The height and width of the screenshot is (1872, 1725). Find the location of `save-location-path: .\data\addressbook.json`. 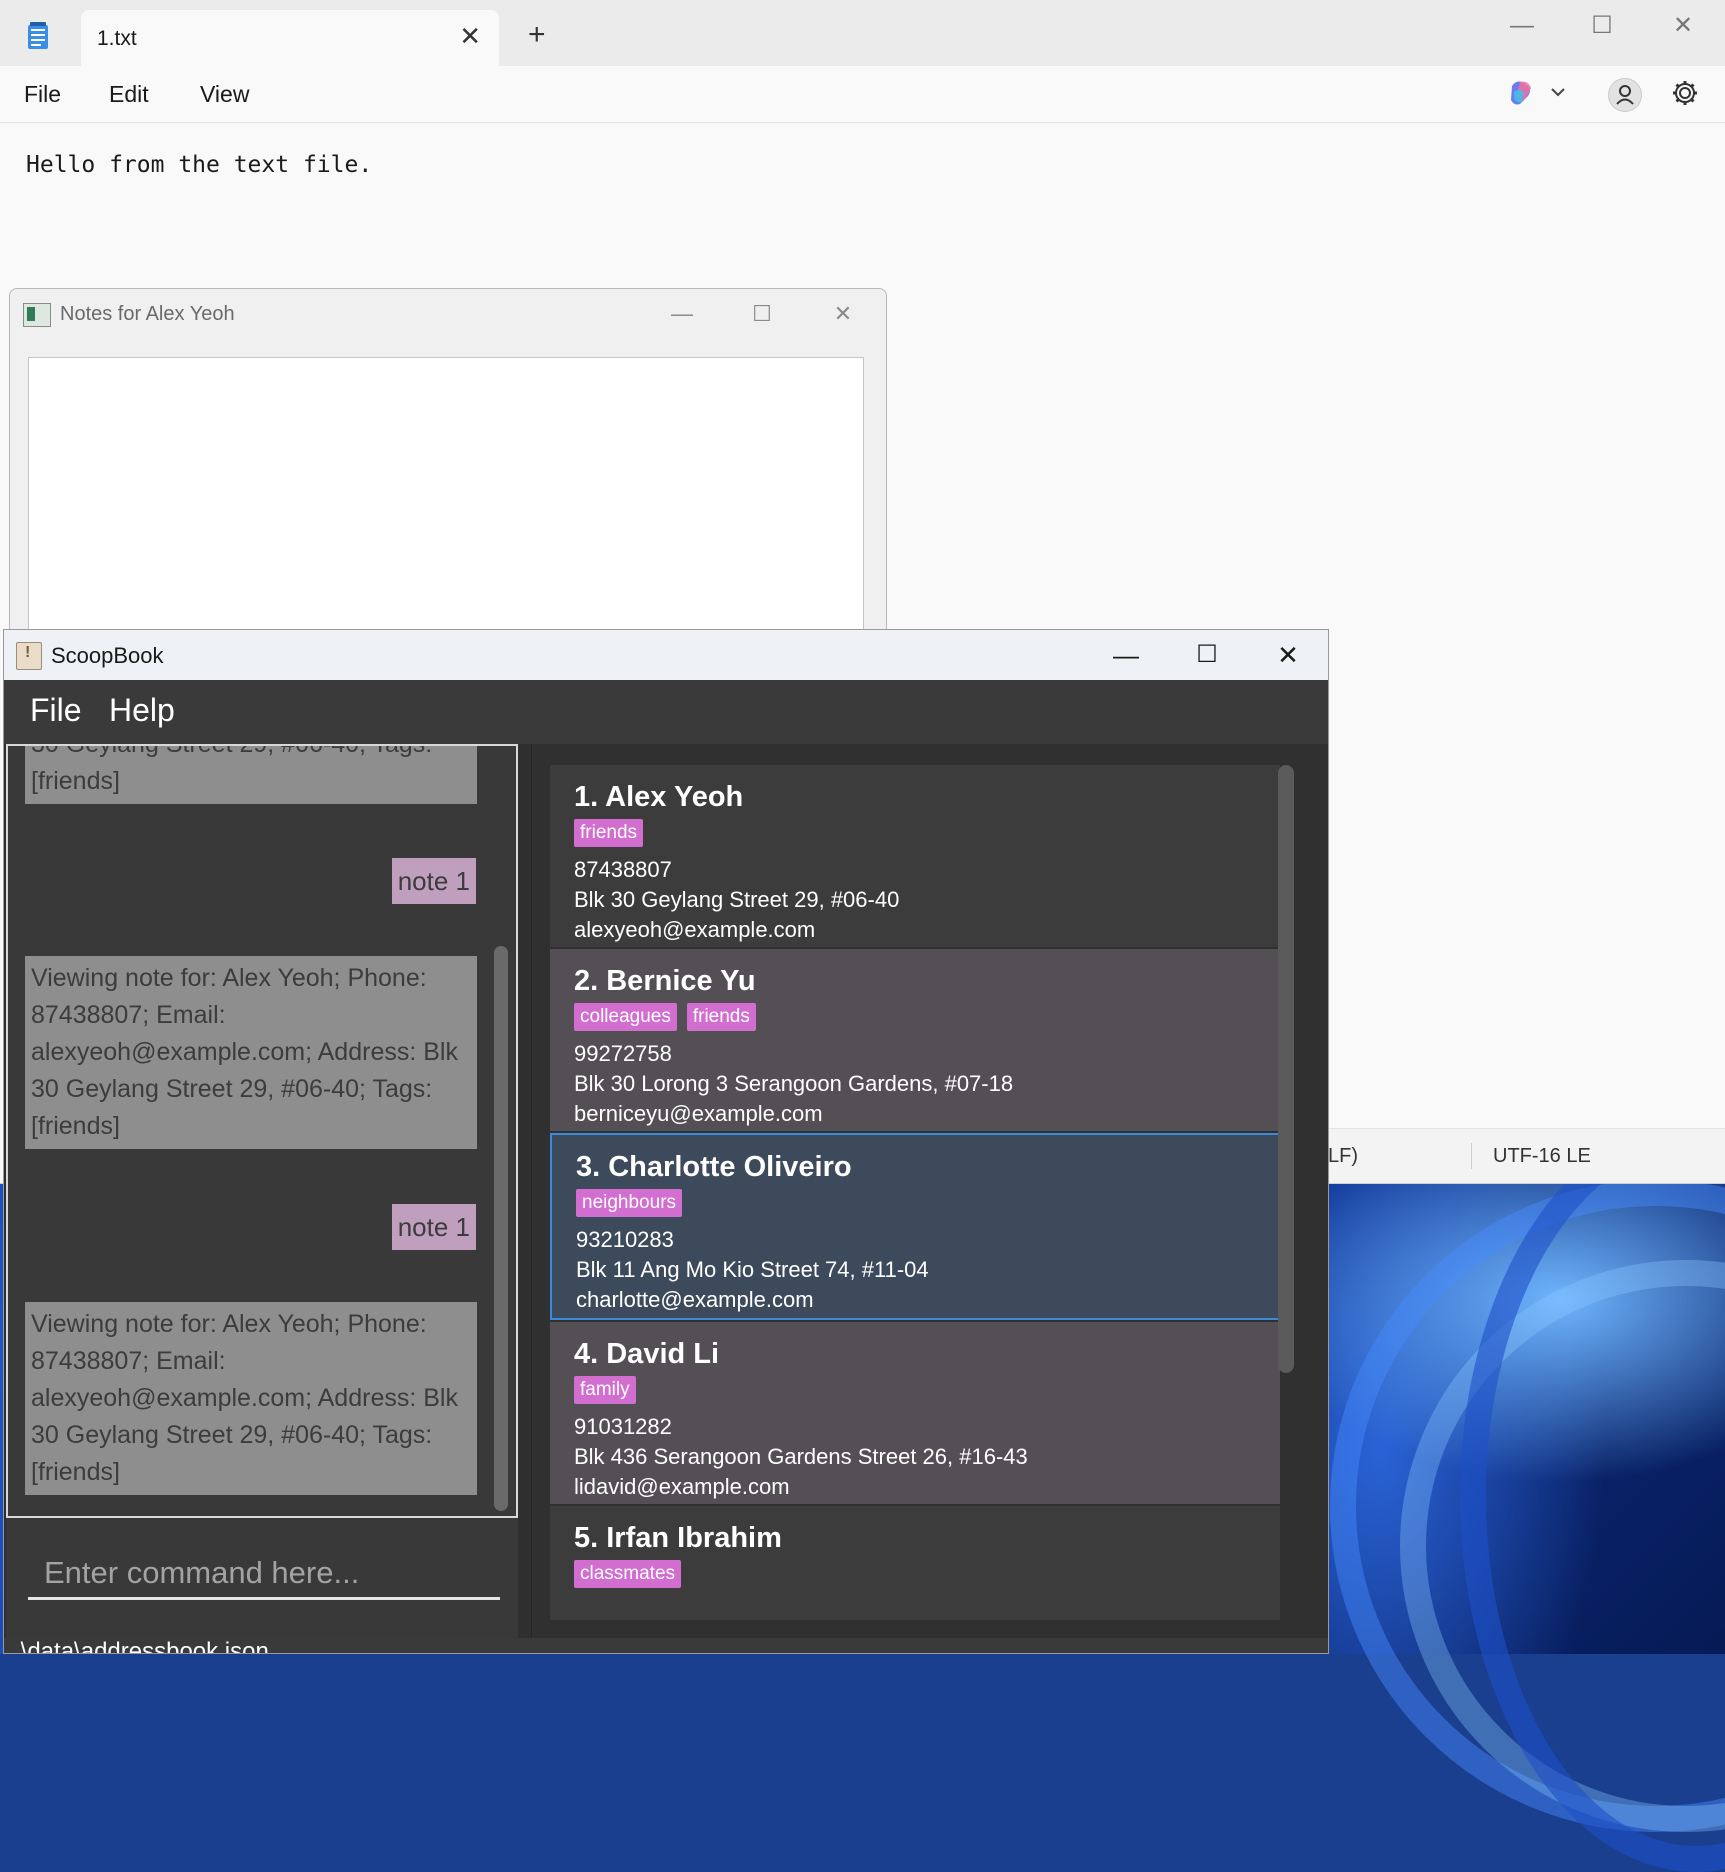

save-location-path: .\data\addressbook.json is located at coordinates (141, 1646).